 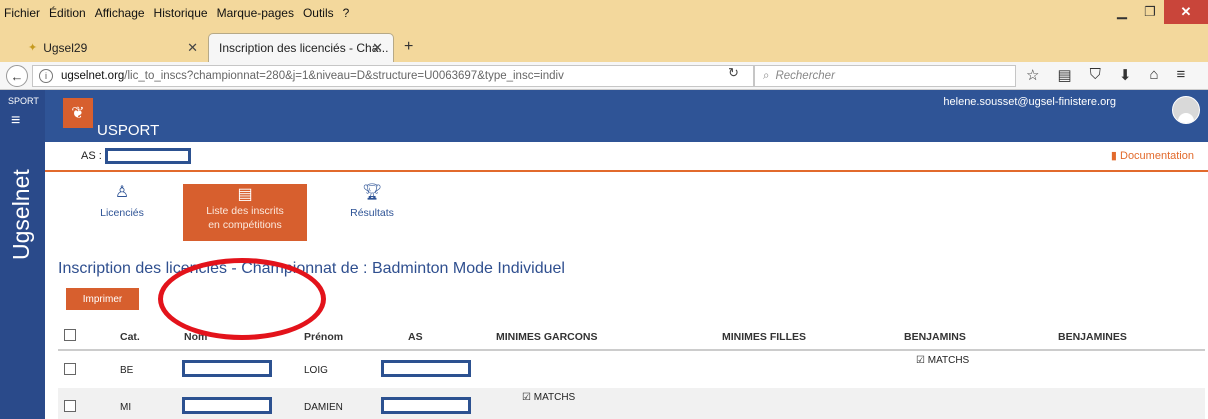 I want to click on tile-liste-label-2: en compétitions, so click(x=245, y=225).